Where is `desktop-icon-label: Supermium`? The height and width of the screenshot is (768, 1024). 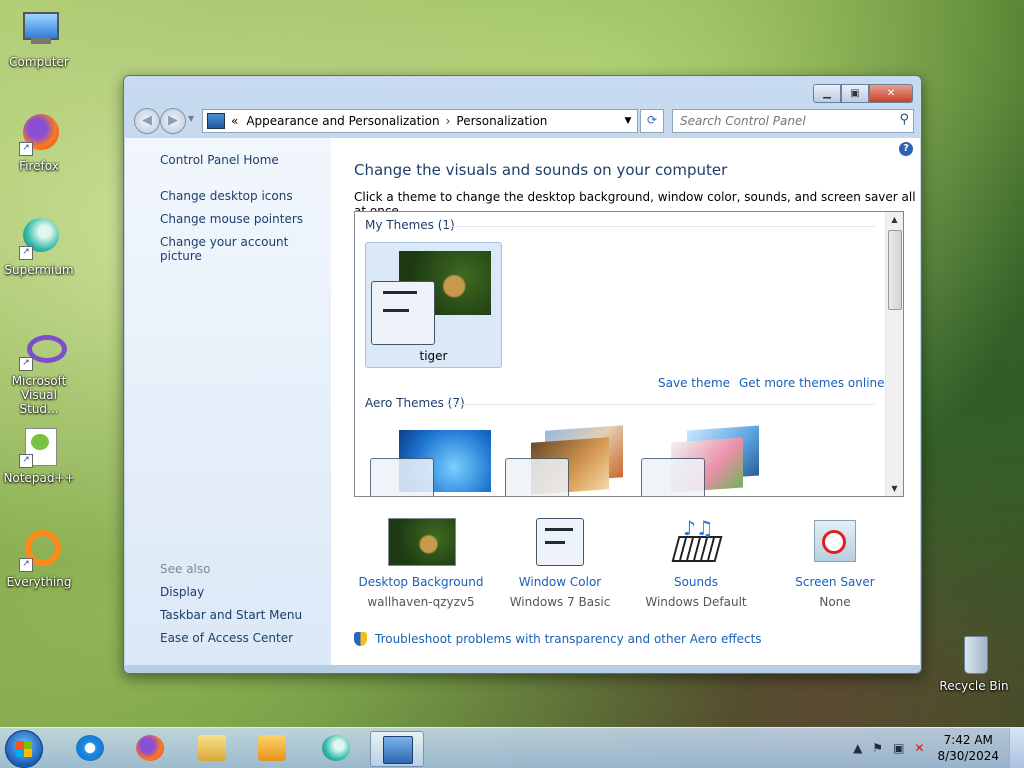
desktop-icon-label: Supermium is located at coordinates (39, 270).